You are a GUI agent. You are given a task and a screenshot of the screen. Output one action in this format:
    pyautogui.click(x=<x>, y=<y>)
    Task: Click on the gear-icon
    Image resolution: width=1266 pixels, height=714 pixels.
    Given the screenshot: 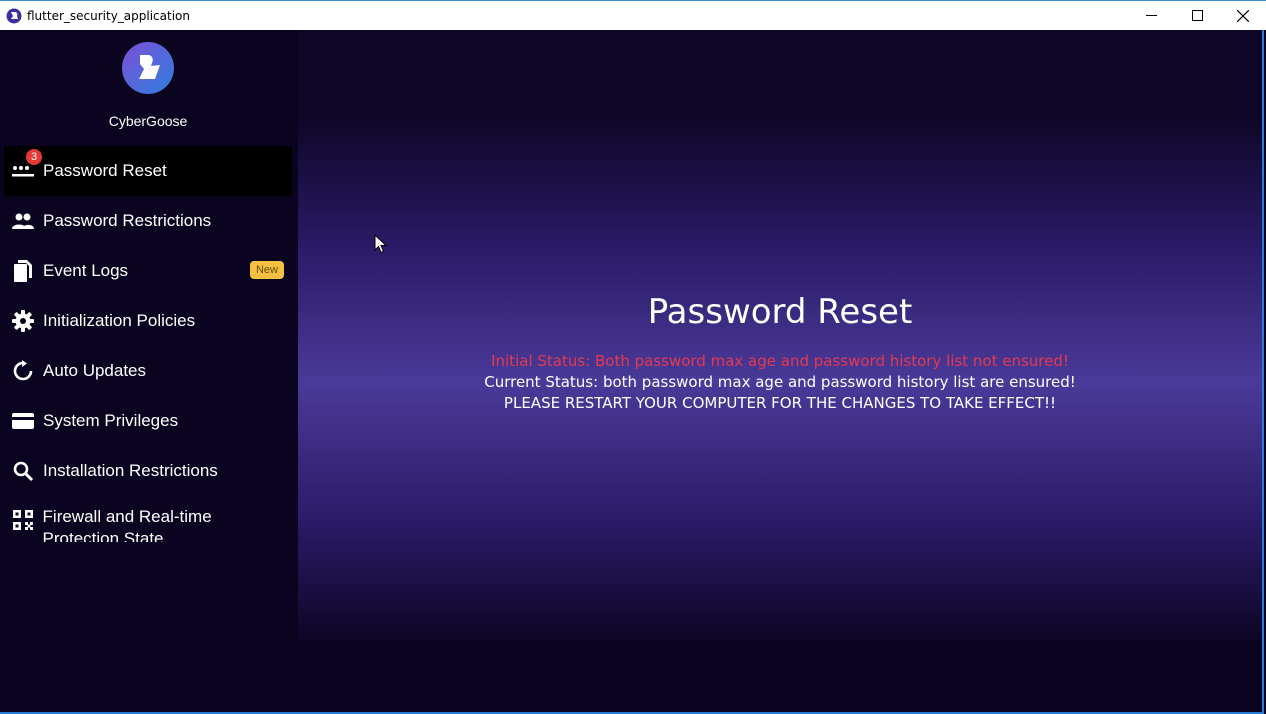 What is the action you would take?
    pyautogui.click(x=23, y=321)
    